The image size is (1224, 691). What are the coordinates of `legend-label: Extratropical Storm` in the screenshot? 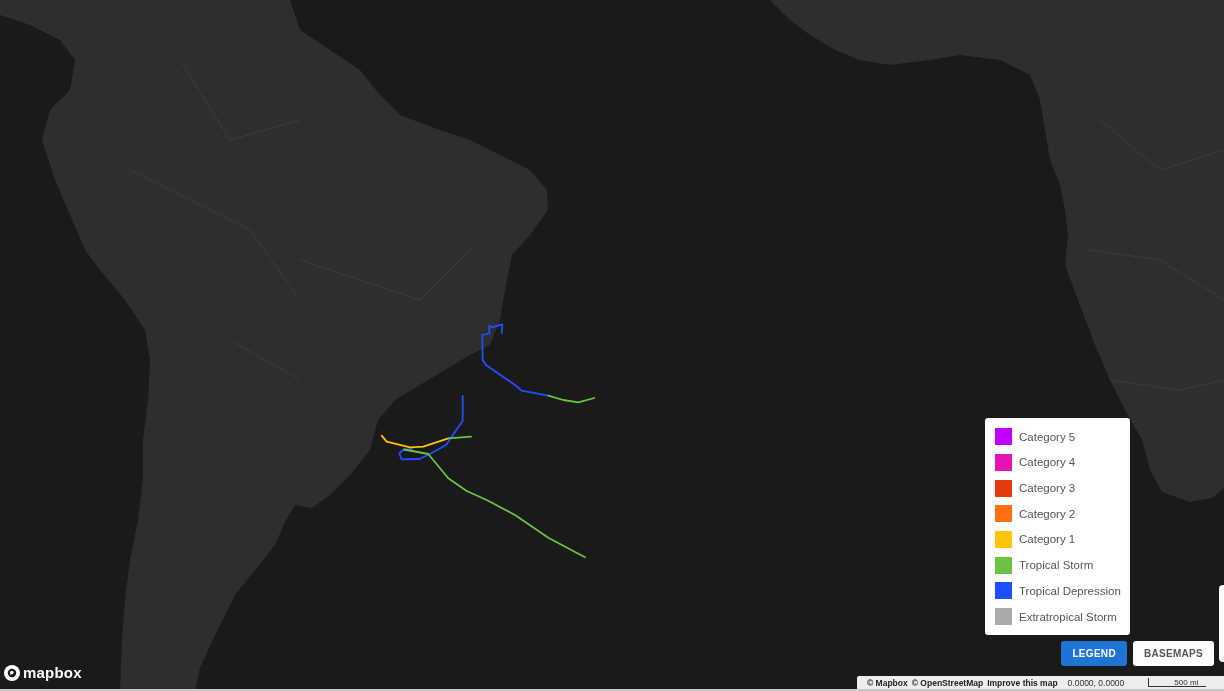 It's located at (1068, 616).